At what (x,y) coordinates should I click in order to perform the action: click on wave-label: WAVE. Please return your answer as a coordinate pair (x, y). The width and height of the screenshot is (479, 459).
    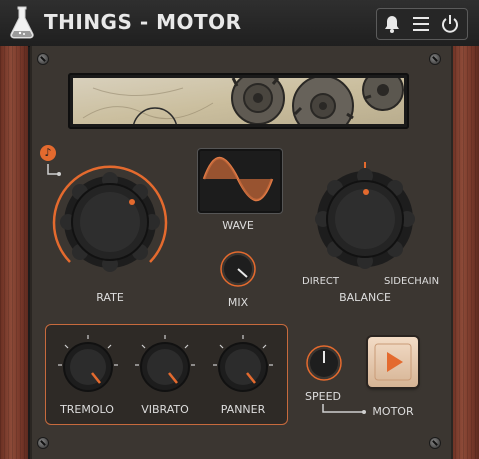
    Looking at the image, I should click on (238, 225).